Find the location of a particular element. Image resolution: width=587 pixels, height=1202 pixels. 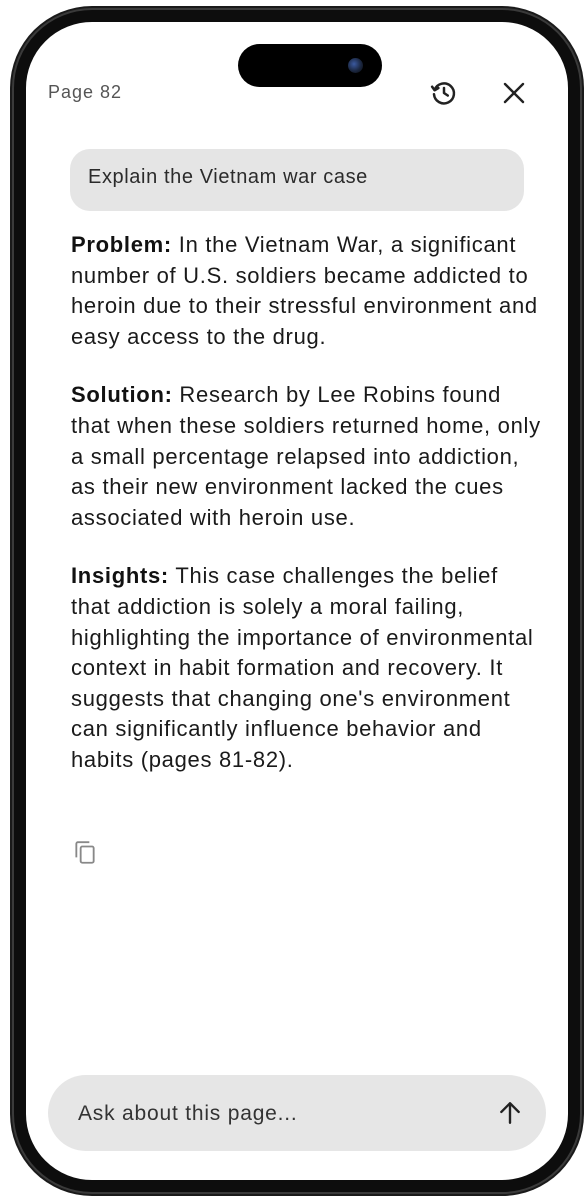

copy-icon is located at coordinates (85, 852).